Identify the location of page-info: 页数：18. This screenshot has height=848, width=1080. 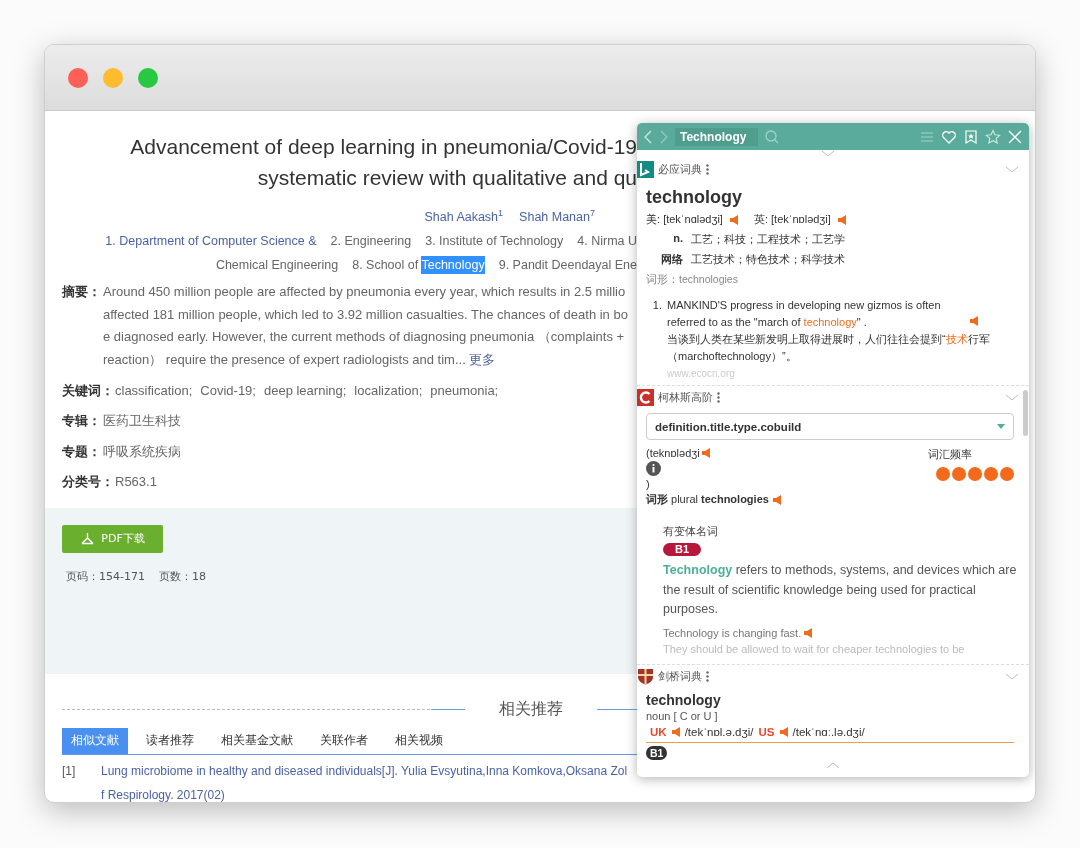
(182, 576).